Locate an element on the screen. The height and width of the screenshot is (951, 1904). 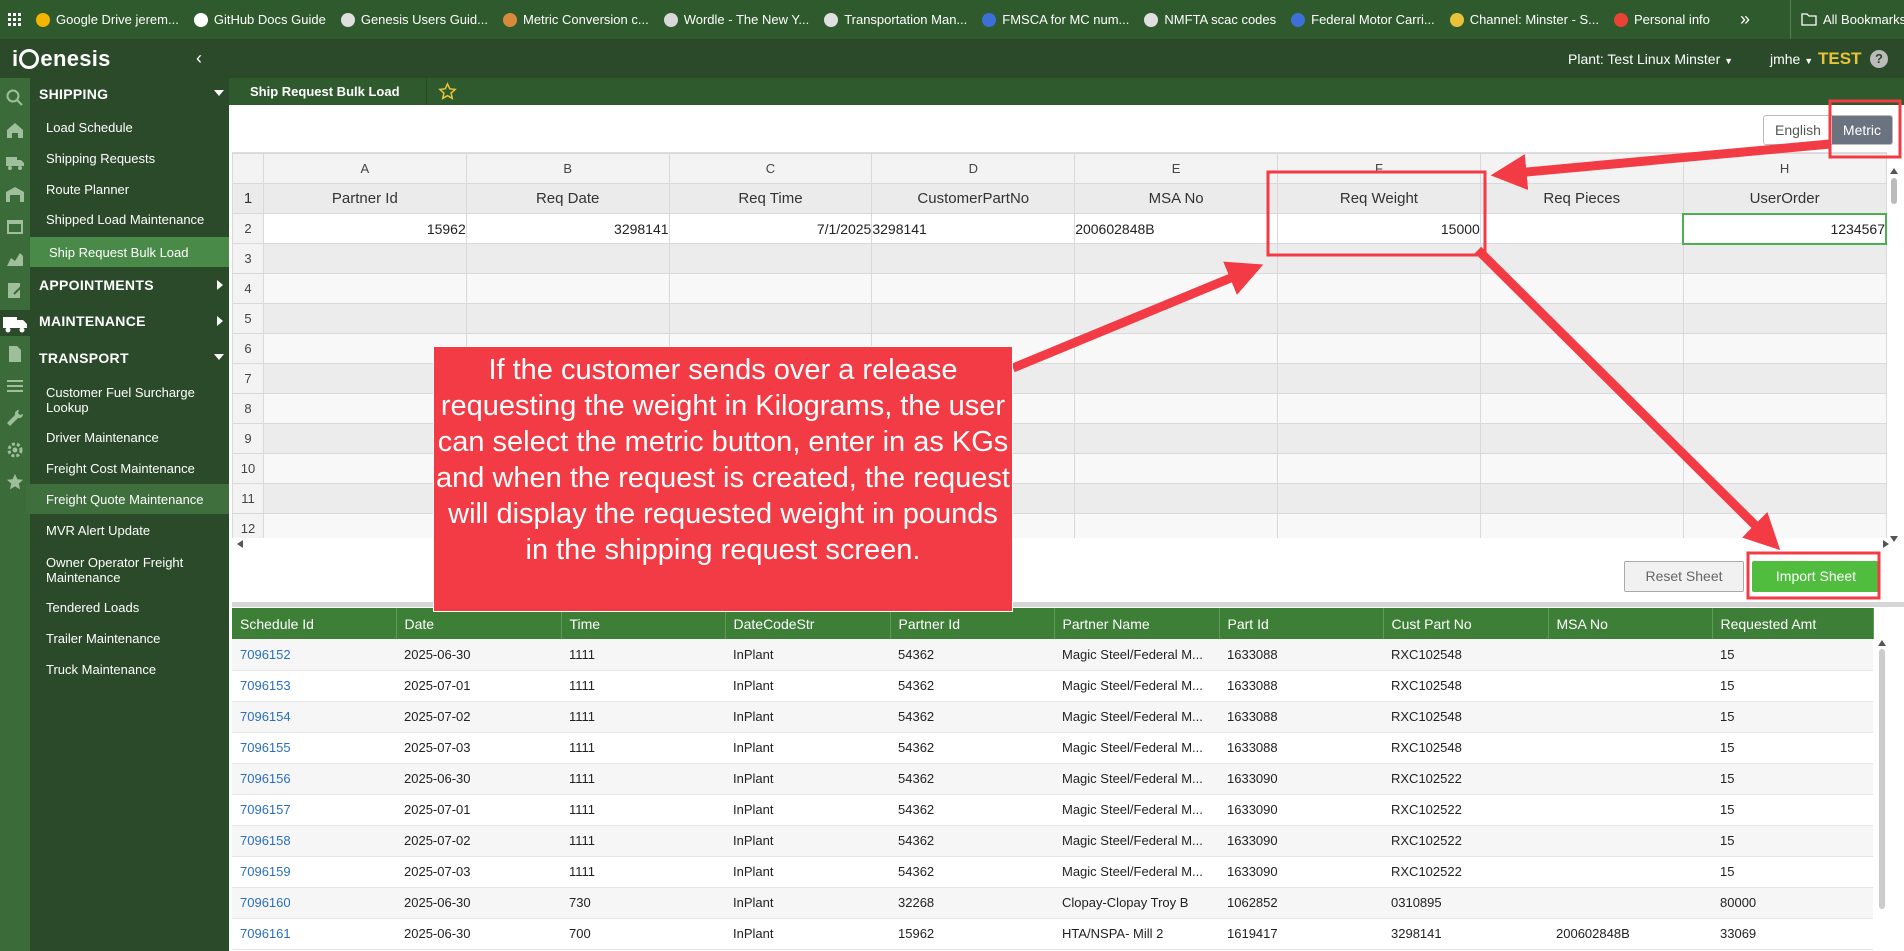
favorite-star-icon is located at coordinates (447, 91).